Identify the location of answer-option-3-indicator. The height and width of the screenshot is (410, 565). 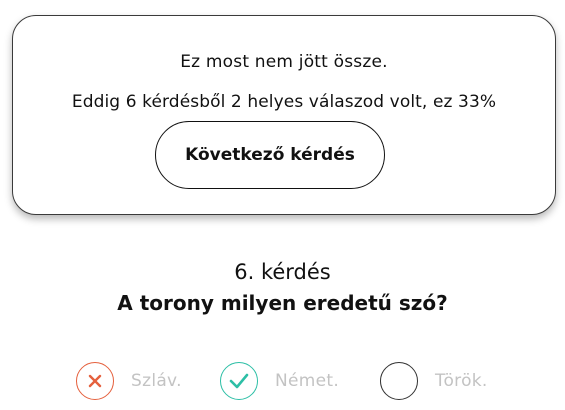
(399, 381).